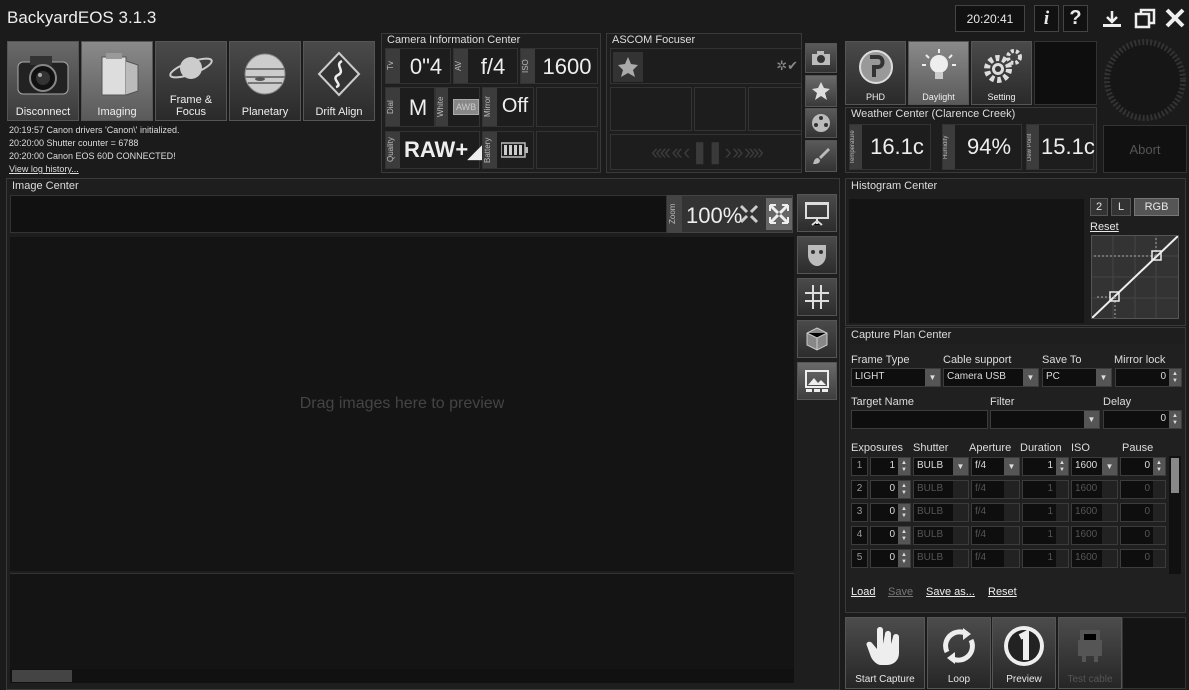 The height and width of the screenshot is (690, 1189). What do you see at coordinates (821, 91) in the screenshot?
I see `star-button` at bounding box center [821, 91].